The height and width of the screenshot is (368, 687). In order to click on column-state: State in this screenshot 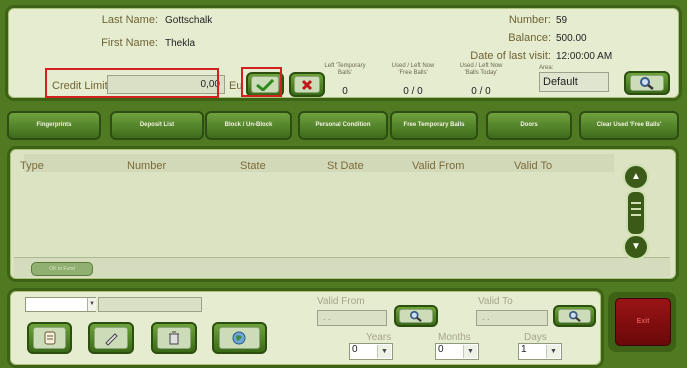, I will do `click(253, 166)`.